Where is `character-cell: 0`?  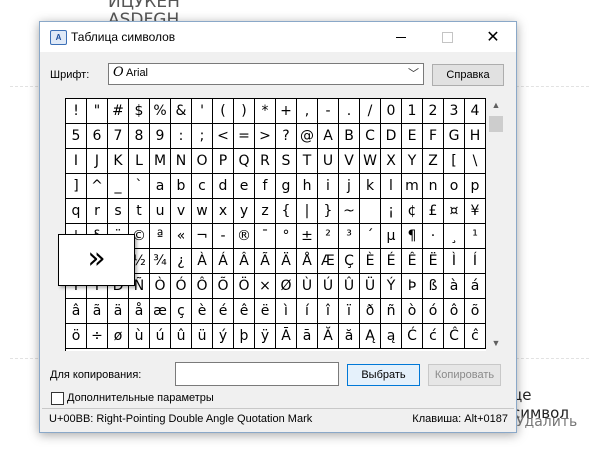
character-cell: 0 is located at coordinates (391, 111).